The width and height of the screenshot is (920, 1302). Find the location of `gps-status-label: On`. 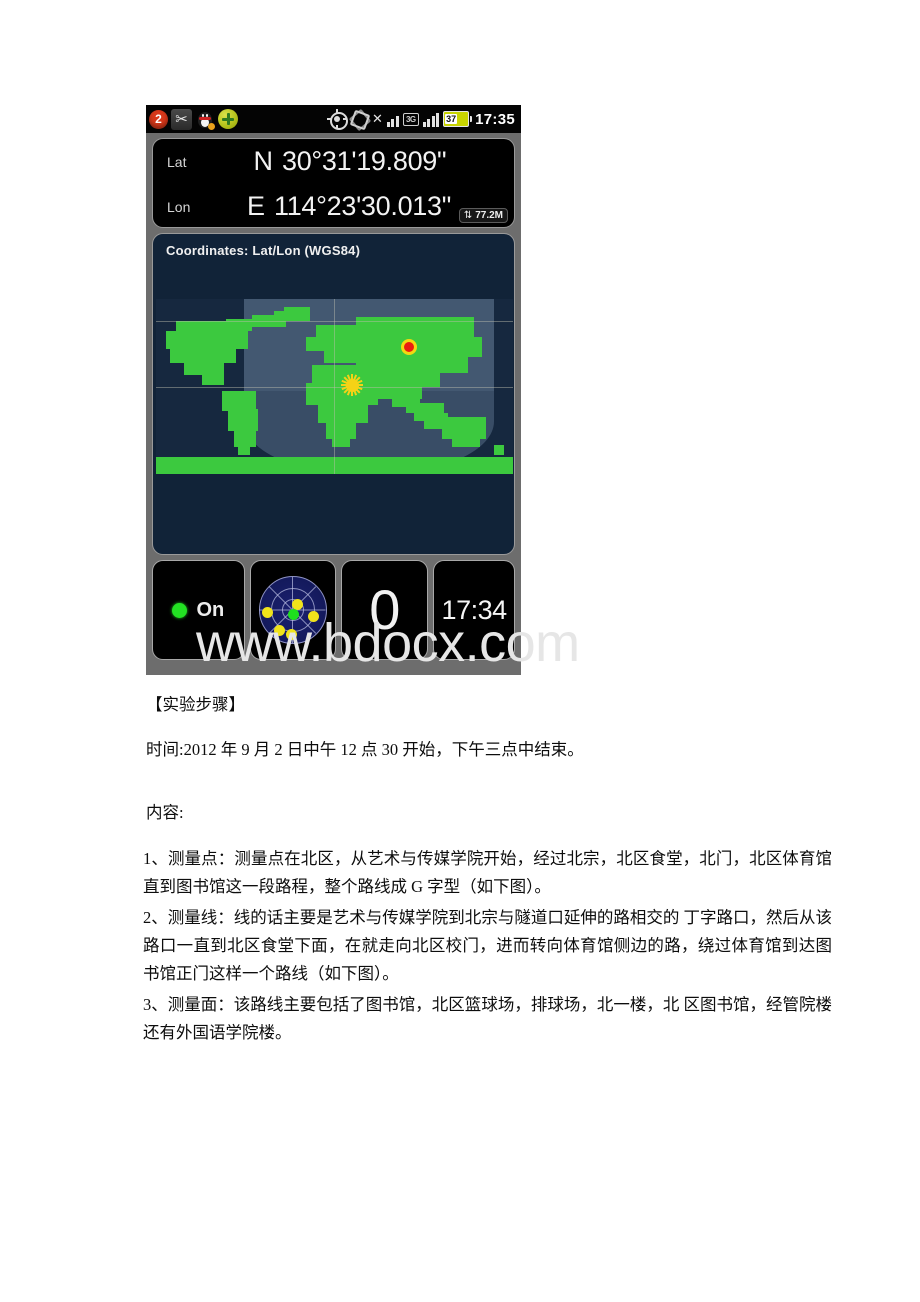

gps-status-label: On is located at coordinates (210, 609).